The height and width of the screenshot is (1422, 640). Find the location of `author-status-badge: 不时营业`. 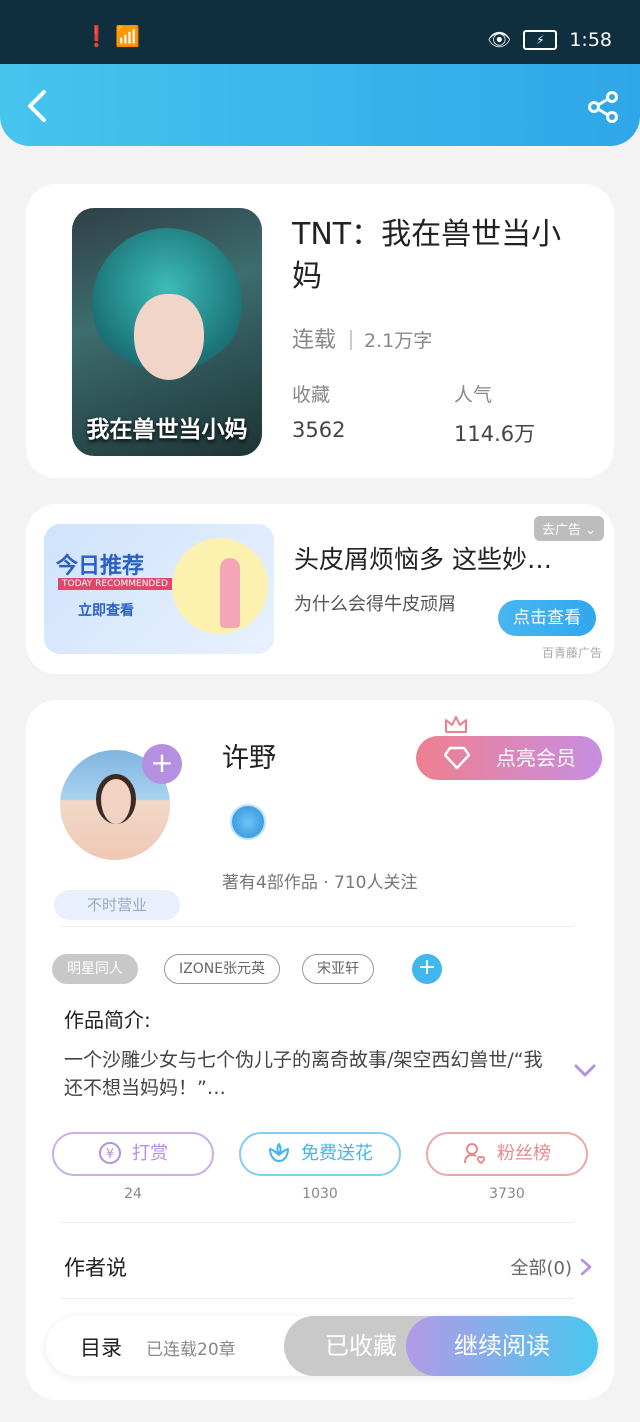

author-status-badge: 不时营业 is located at coordinates (117, 905).